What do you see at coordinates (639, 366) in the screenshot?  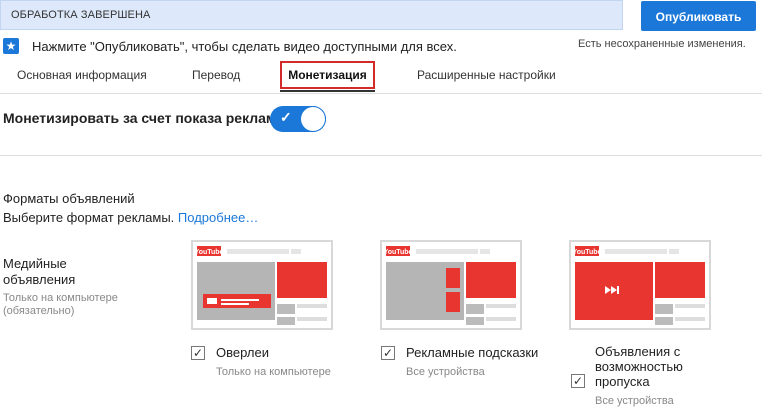 I see `skippable-ads-label: Объявления с возможностью пропуска` at bounding box center [639, 366].